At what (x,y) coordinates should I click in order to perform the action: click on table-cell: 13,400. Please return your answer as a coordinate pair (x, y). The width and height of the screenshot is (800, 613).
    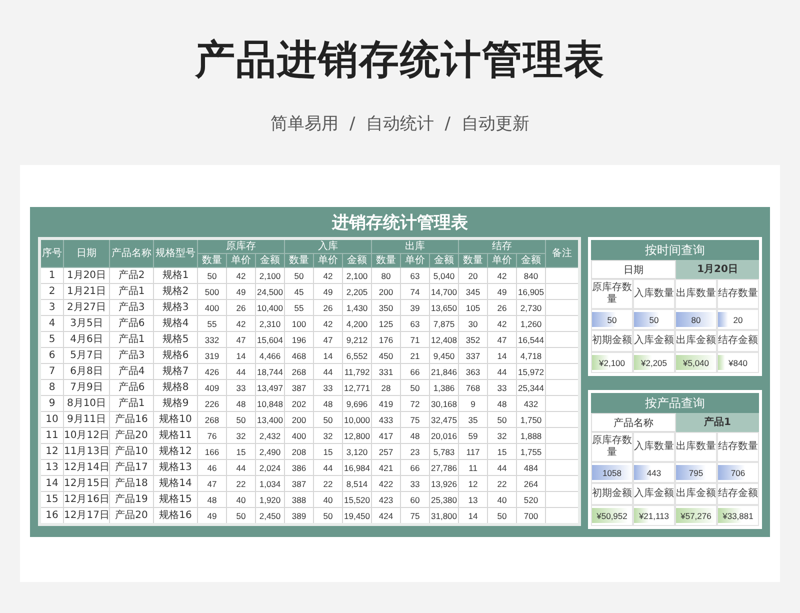
    Looking at the image, I should click on (270, 420).